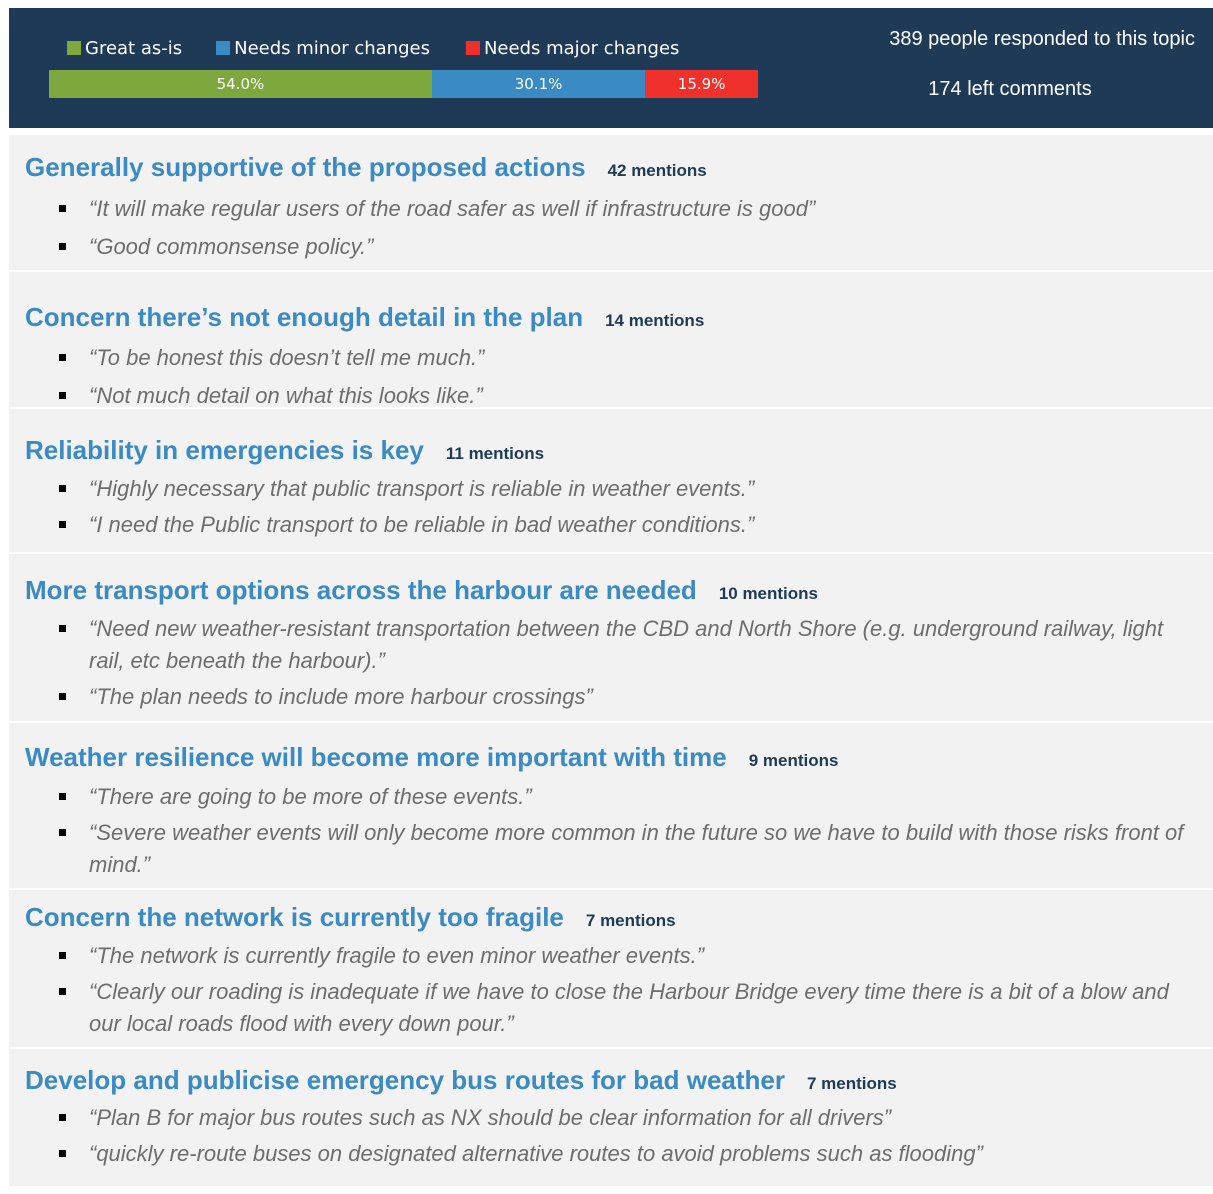  I want to click on mentions-count: 10 mentions, so click(768, 593).